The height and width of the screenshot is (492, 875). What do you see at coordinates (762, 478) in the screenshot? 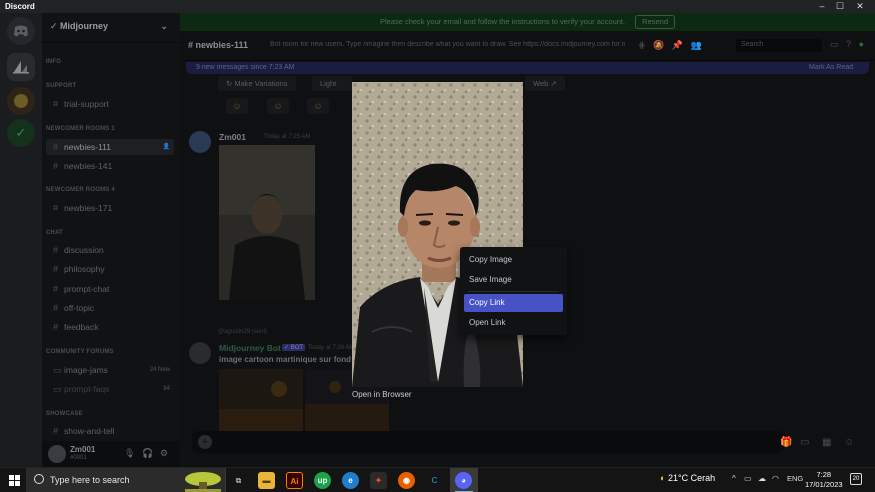
I see `cloud-icon: ☁` at bounding box center [762, 478].